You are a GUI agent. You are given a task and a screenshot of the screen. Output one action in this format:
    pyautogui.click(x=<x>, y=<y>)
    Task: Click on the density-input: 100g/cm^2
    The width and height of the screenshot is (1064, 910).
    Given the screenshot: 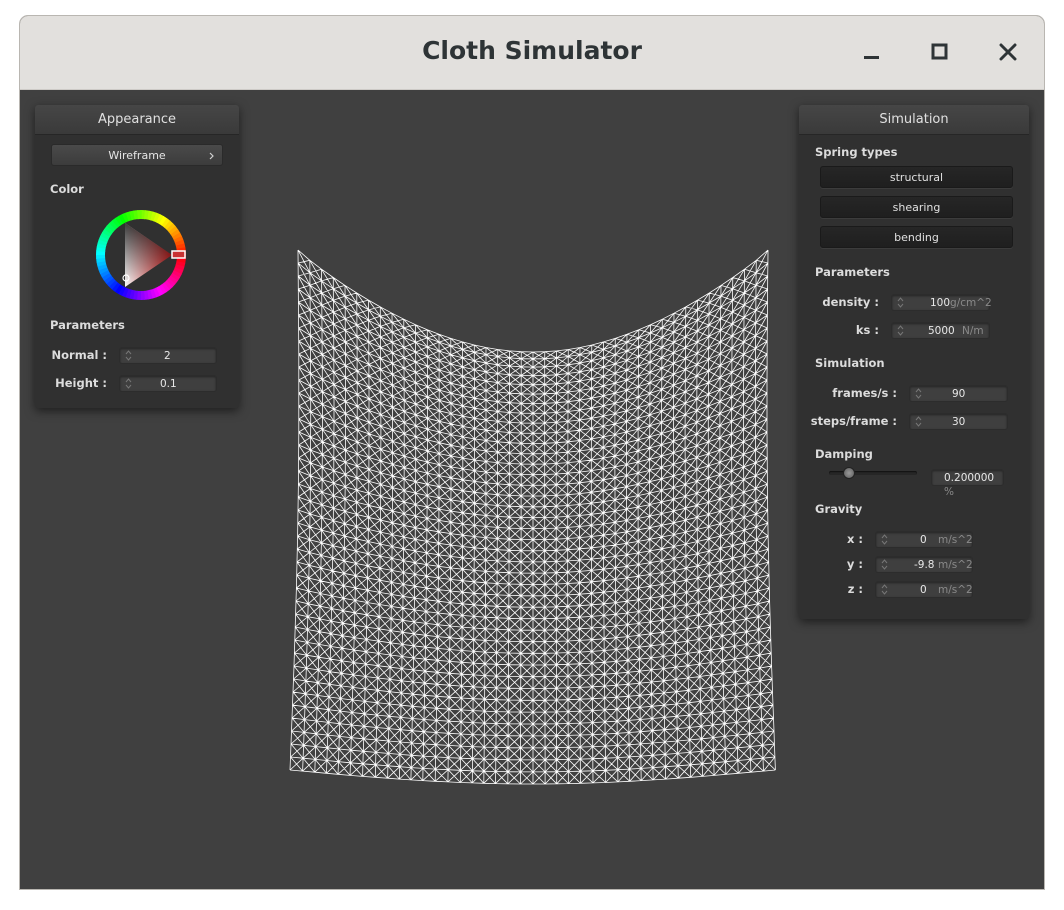 What is the action you would take?
    pyautogui.click(x=941, y=302)
    